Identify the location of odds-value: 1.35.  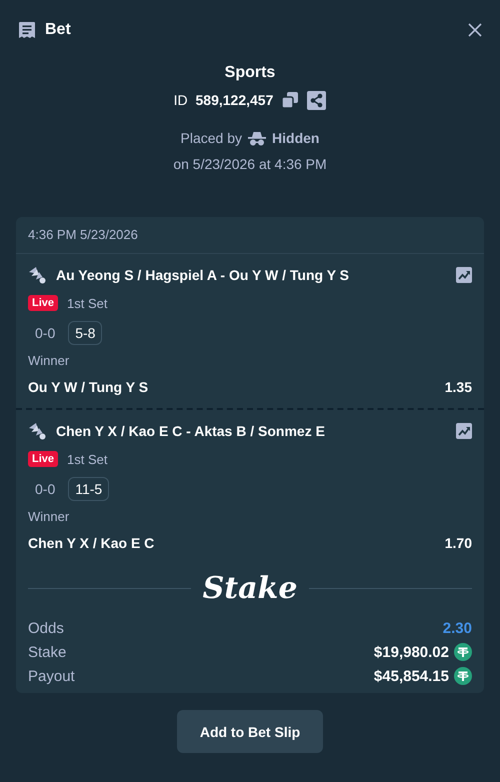
(458, 387).